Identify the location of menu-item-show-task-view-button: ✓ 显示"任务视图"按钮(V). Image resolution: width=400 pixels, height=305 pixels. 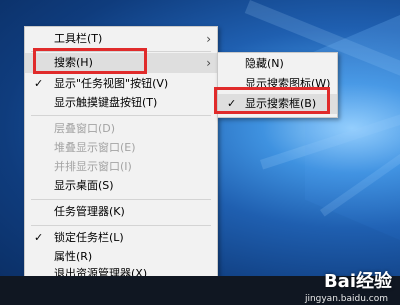
(121, 84).